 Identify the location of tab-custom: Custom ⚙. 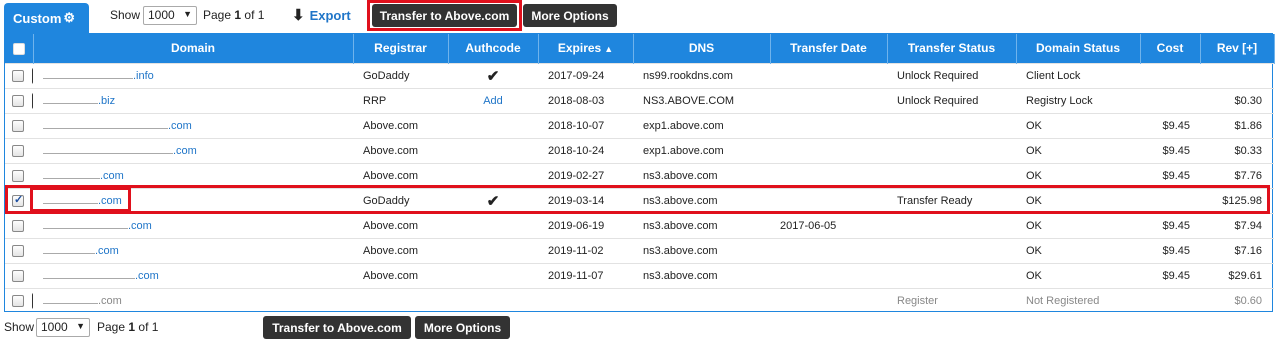
(46, 18).